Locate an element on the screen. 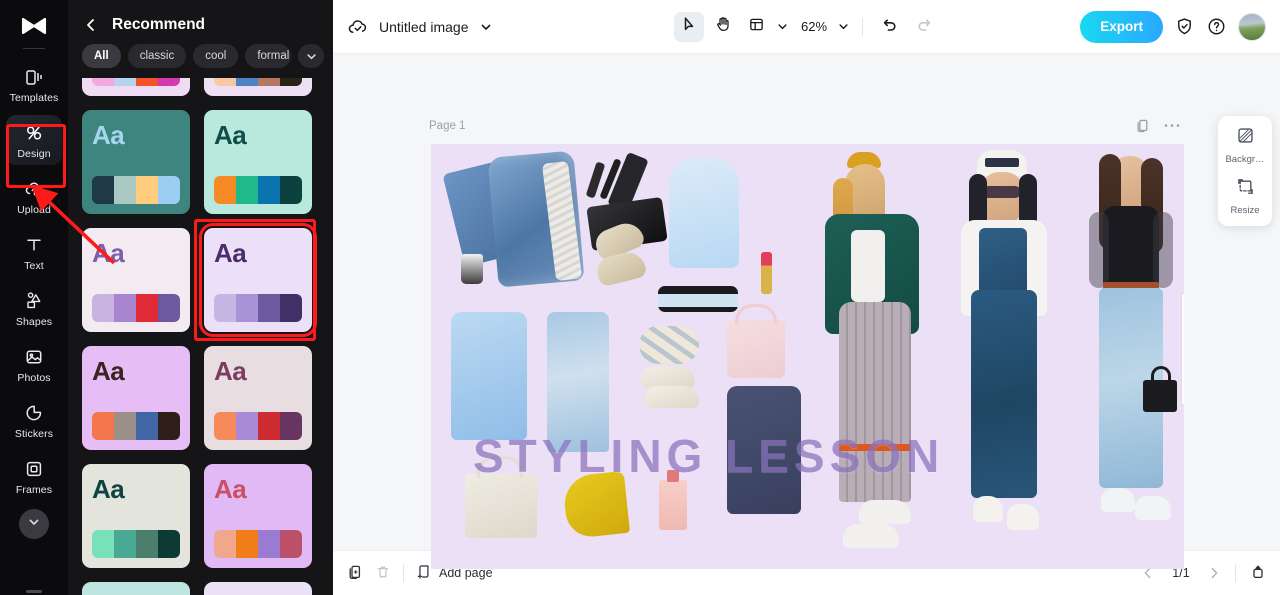 This screenshot has width=1280, height=595. duplicate-page-button is located at coordinates (355, 573).